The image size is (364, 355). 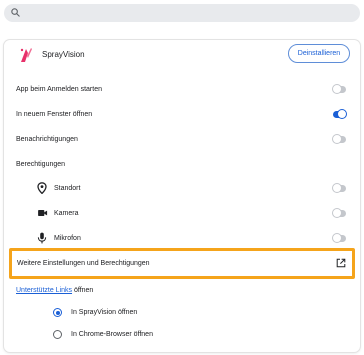 I want to click on permission-label: Standort, so click(x=67, y=188).